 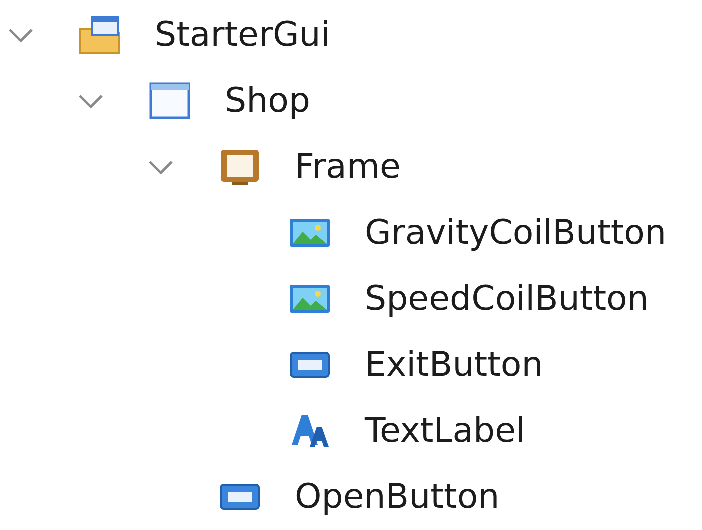 I want to click on tree-item-label: SpeedCoilButton, so click(x=507, y=299).